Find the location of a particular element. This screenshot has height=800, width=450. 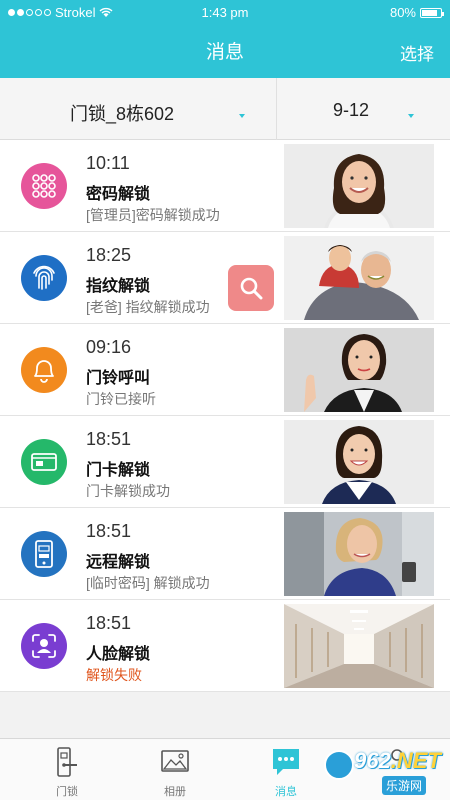

status-bar: Strokel 1:43 pm 80% is located at coordinates (225, 13).